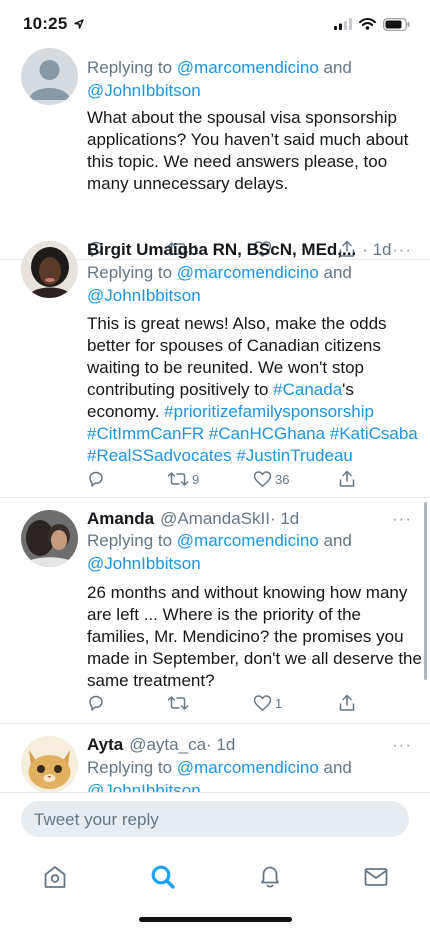 The image size is (430, 931). I want to click on author-name: Amanda, so click(120, 519).